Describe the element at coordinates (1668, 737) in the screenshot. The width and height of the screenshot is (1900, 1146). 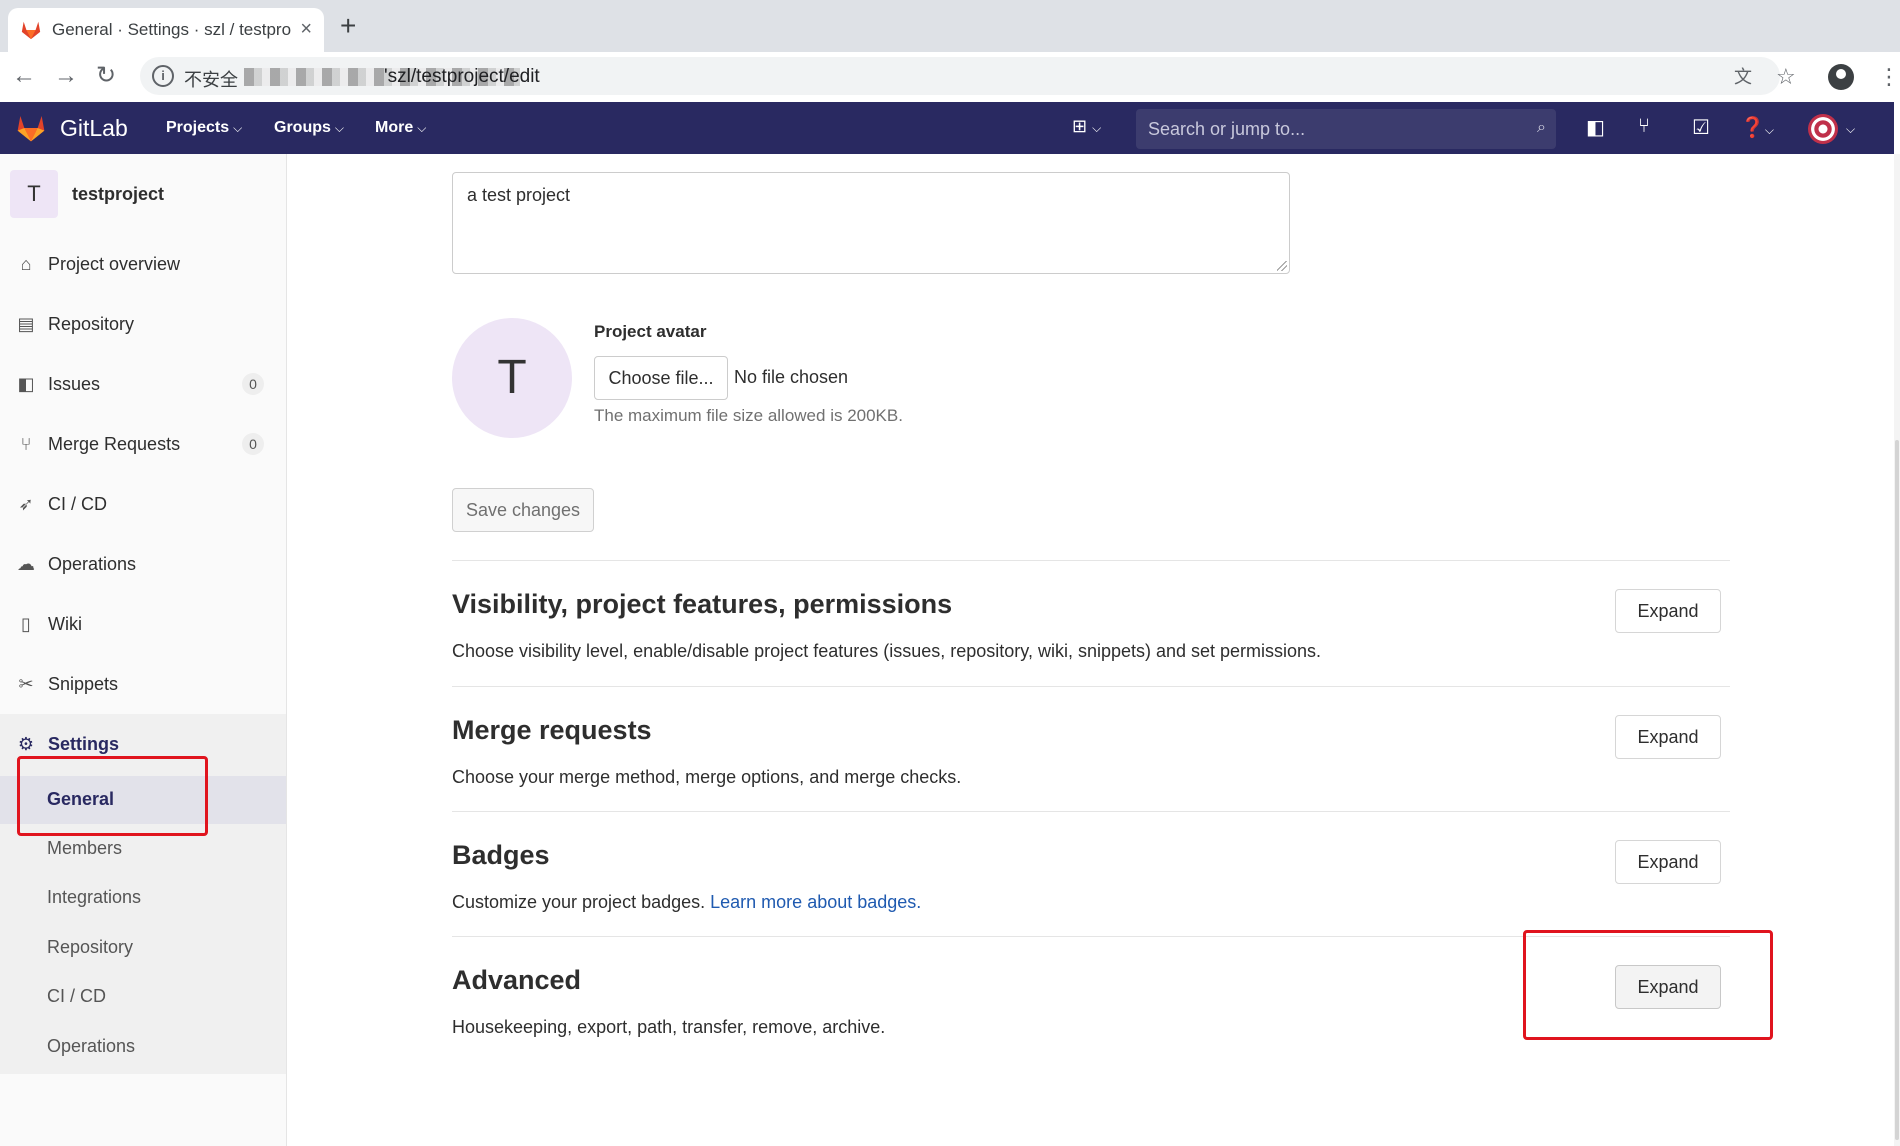
I see `expand-merge-requests-button: Expand` at that location.